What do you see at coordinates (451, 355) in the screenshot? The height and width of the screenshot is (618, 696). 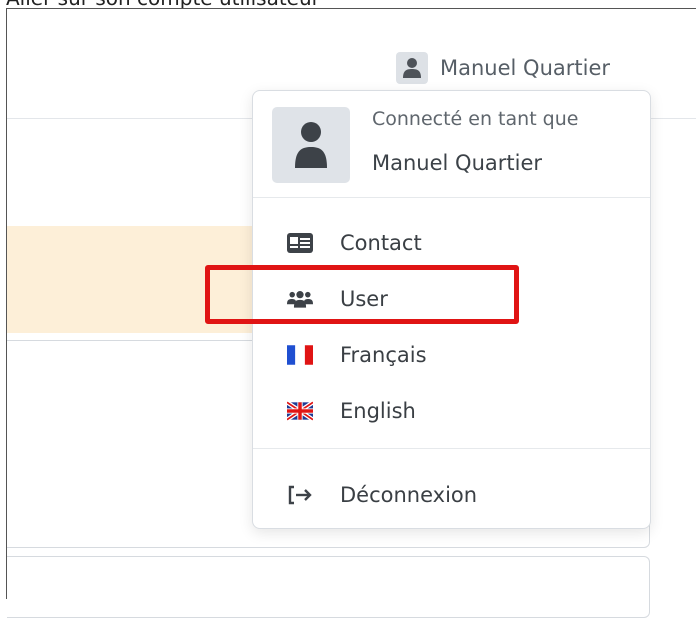 I see `menu-item-francais: Français` at bounding box center [451, 355].